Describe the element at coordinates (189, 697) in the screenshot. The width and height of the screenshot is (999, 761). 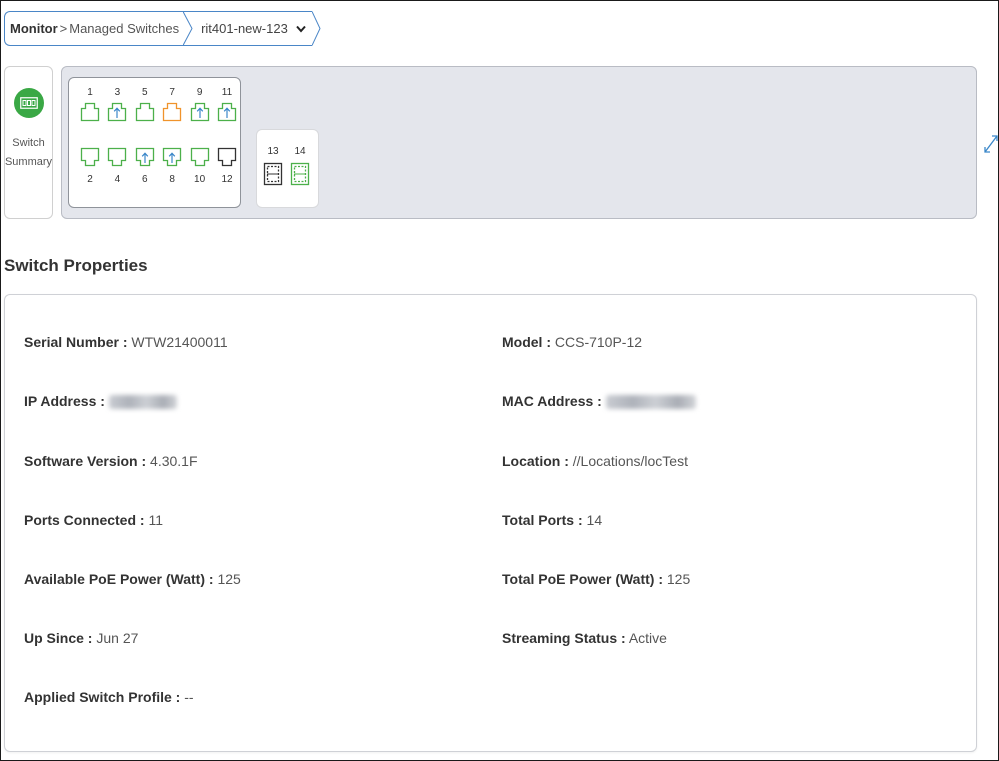
I see `property-value: --` at that location.